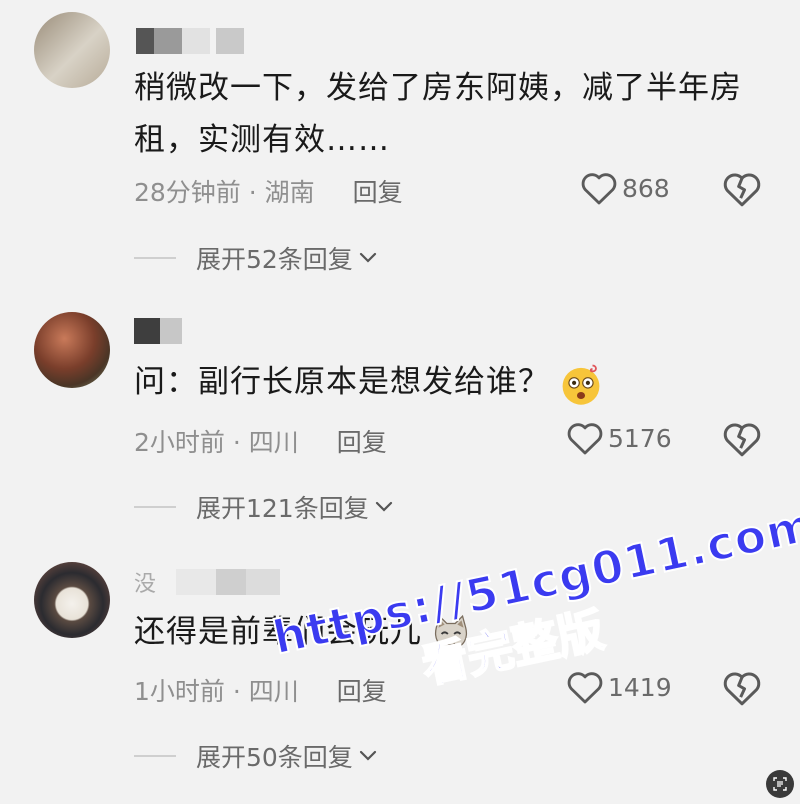 The width and height of the screenshot is (800, 804). Describe the element at coordinates (72, 600) in the screenshot. I see `avatar` at that location.